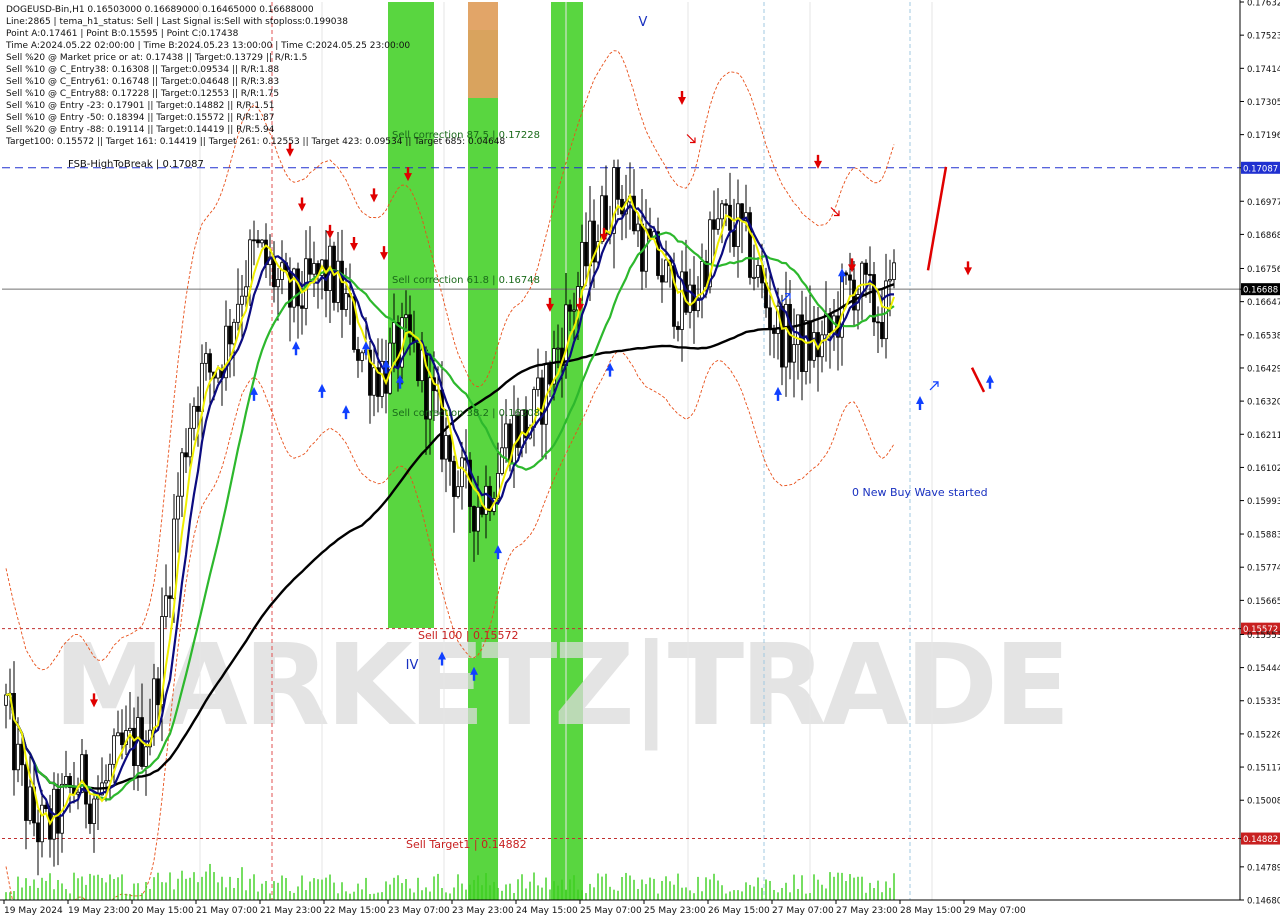 The width and height of the screenshot is (1280, 924). Describe the element at coordinates (995, 911) in the screenshot. I see `x-tick-label: 29 May 07:00` at that location.